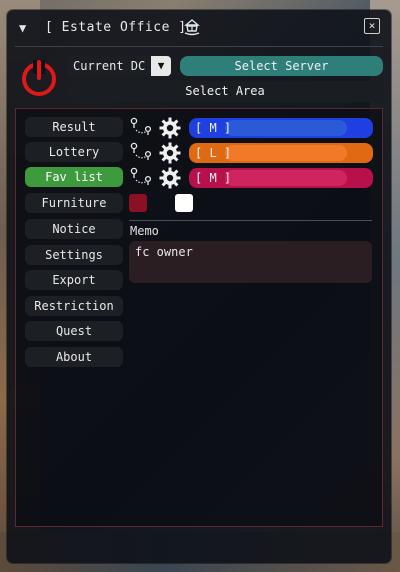 Image resolution: width=400 pixels, height=572 pixels. What do you see at coordinates (144, 231) in the screenshot?
I see `memo-label: Memo` at bounding box center [144, 231].